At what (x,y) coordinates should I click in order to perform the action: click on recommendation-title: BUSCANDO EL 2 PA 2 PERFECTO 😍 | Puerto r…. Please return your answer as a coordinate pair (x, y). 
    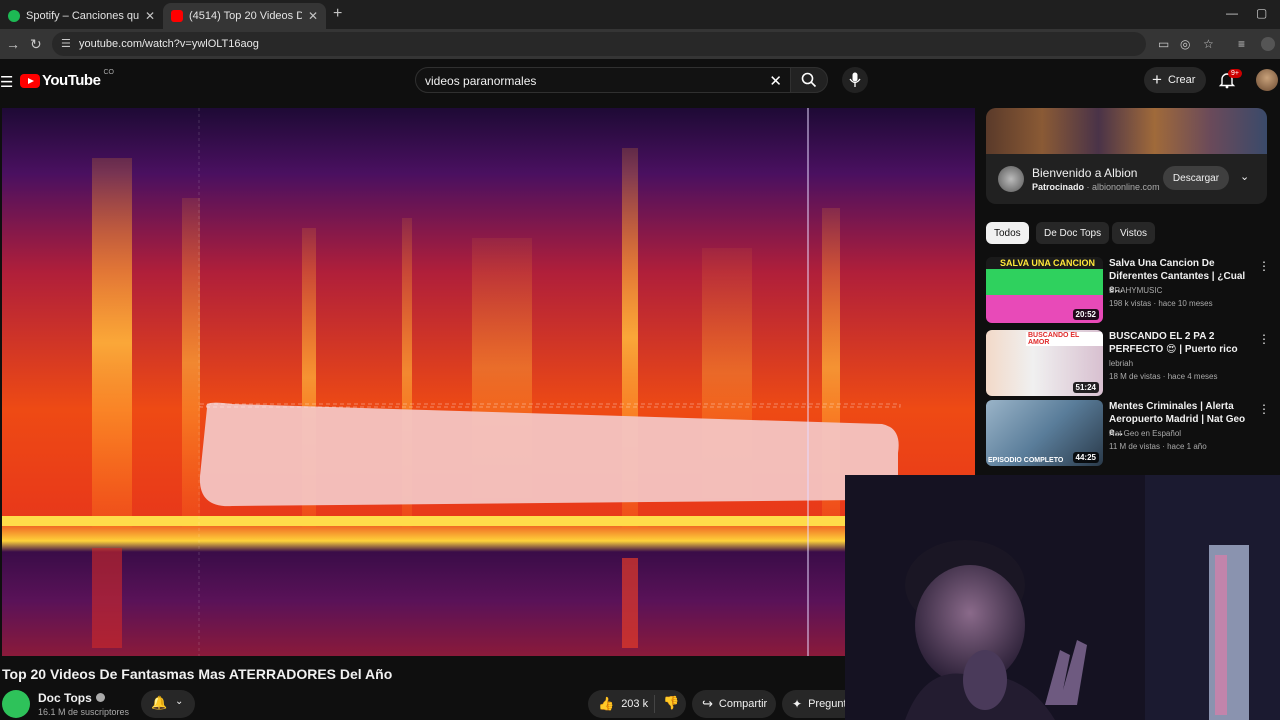
    Looking at the image, I should click on (1181, 343).